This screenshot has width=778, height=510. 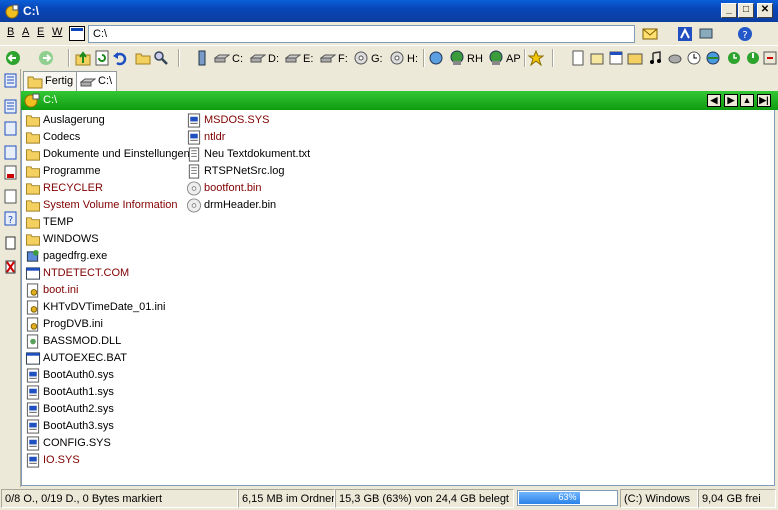 I want to click on network-drive-rh-icon, so click(x=457, y=58).